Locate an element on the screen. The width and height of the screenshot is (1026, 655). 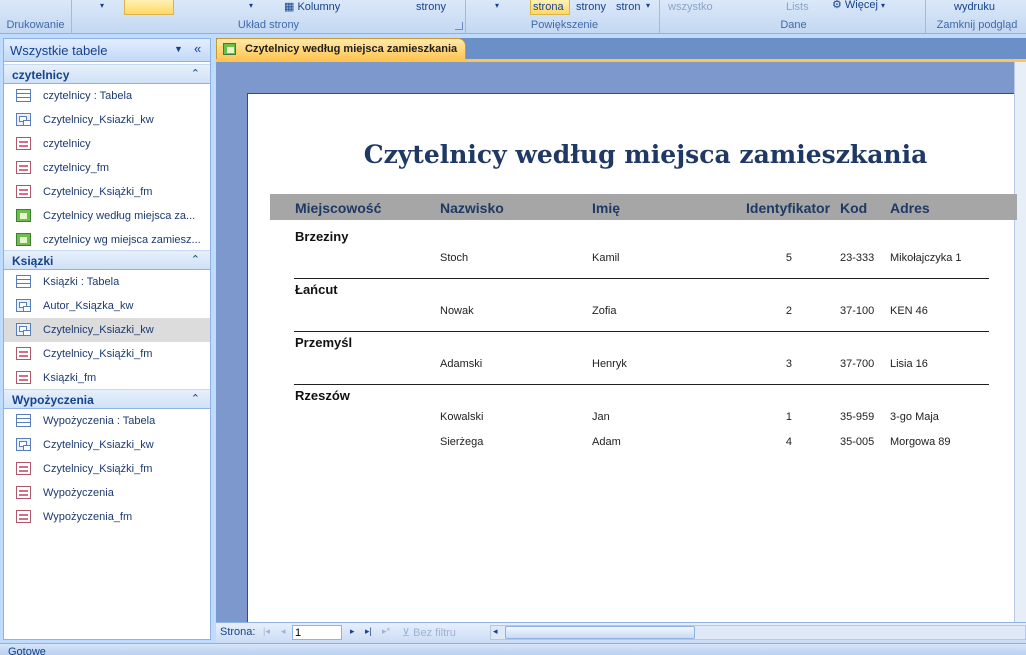
cell-address: KEN 46 is located at coordinates (909, 311).